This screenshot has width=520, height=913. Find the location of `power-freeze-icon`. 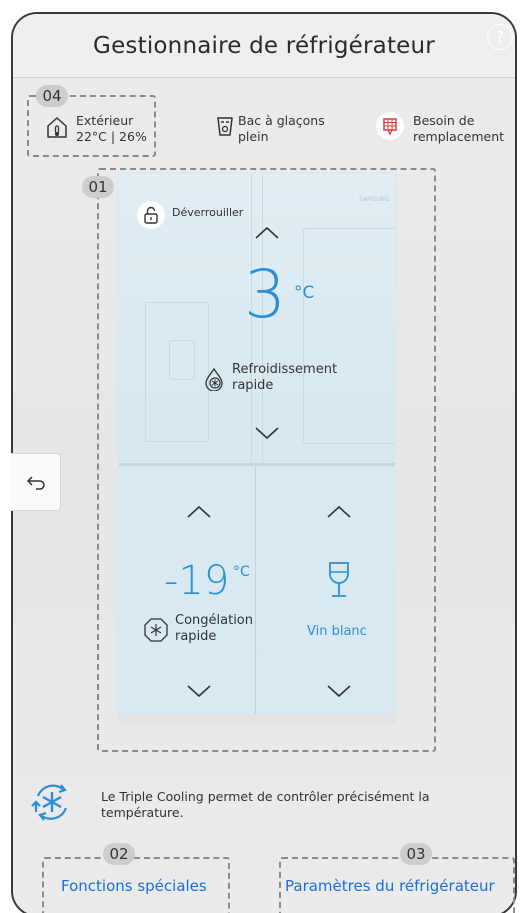

power-freeze-icon is located at coordinates (156, 630).